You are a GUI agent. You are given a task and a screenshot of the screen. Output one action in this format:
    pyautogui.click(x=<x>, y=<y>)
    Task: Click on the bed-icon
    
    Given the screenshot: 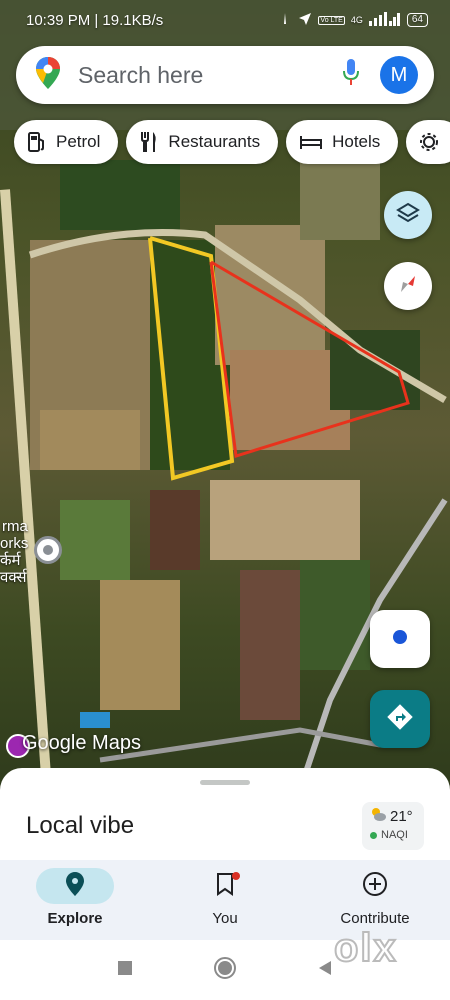 What is the action you would take?
    pyautogui.click(x=311, y=142)
    